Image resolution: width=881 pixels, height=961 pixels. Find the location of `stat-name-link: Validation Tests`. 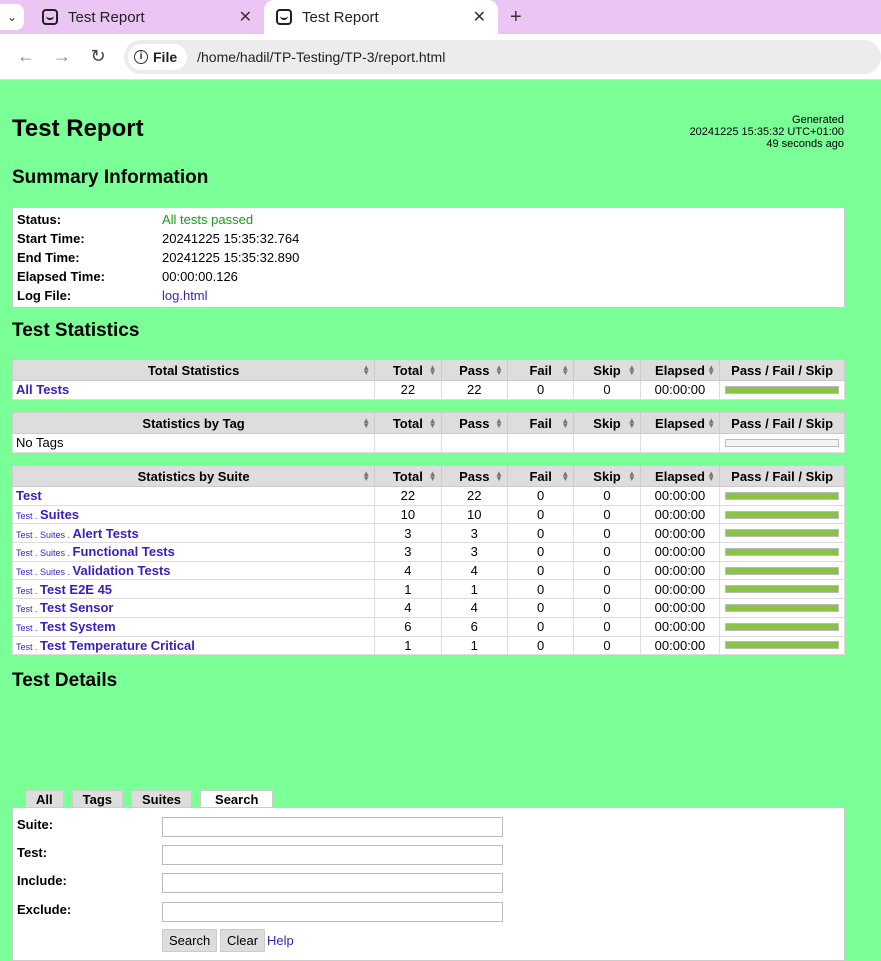

stat-name-link: Validation Tests is located at coordinates (122, 570).